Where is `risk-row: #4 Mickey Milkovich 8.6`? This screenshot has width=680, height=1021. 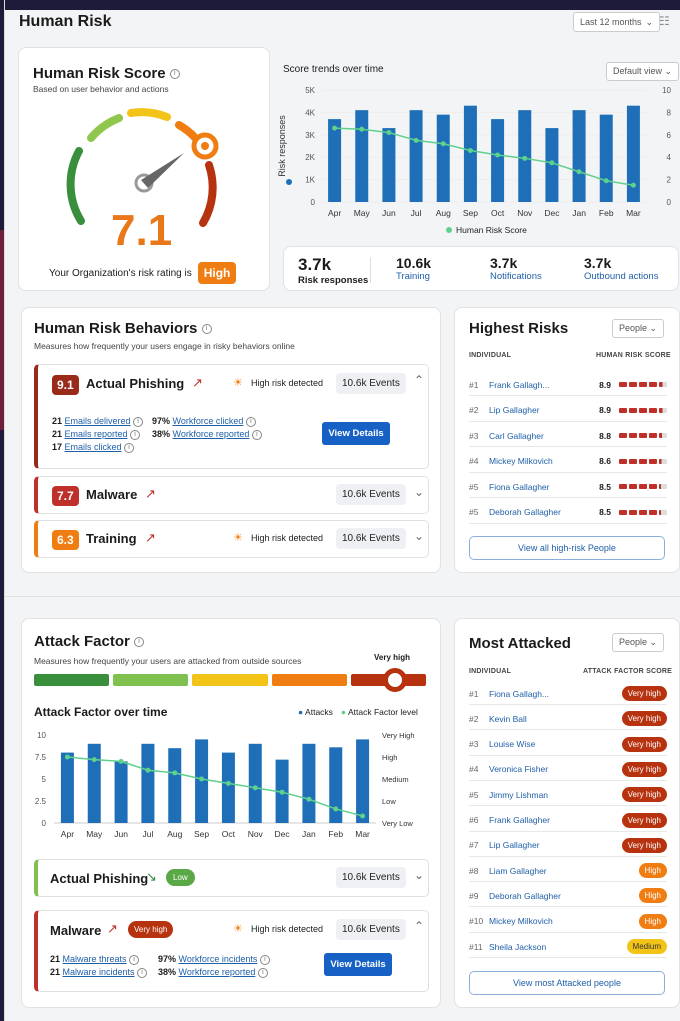 risk-row: #4 Mickey Milkovich 8.6 is located at coordinates (568, 462).